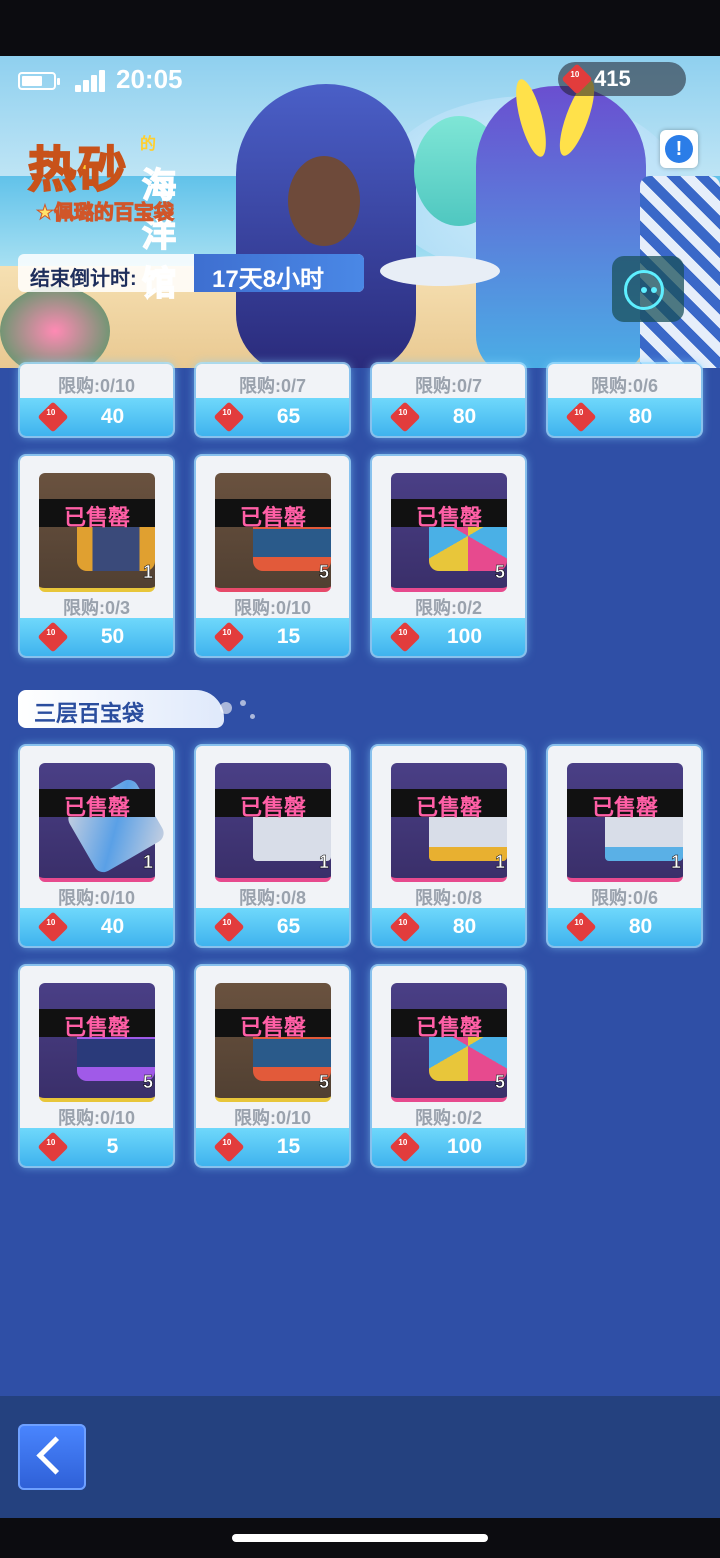 The image size is (720, 1558). I want to click on shop-card: 限购:0/7 65, so click(272, 400).